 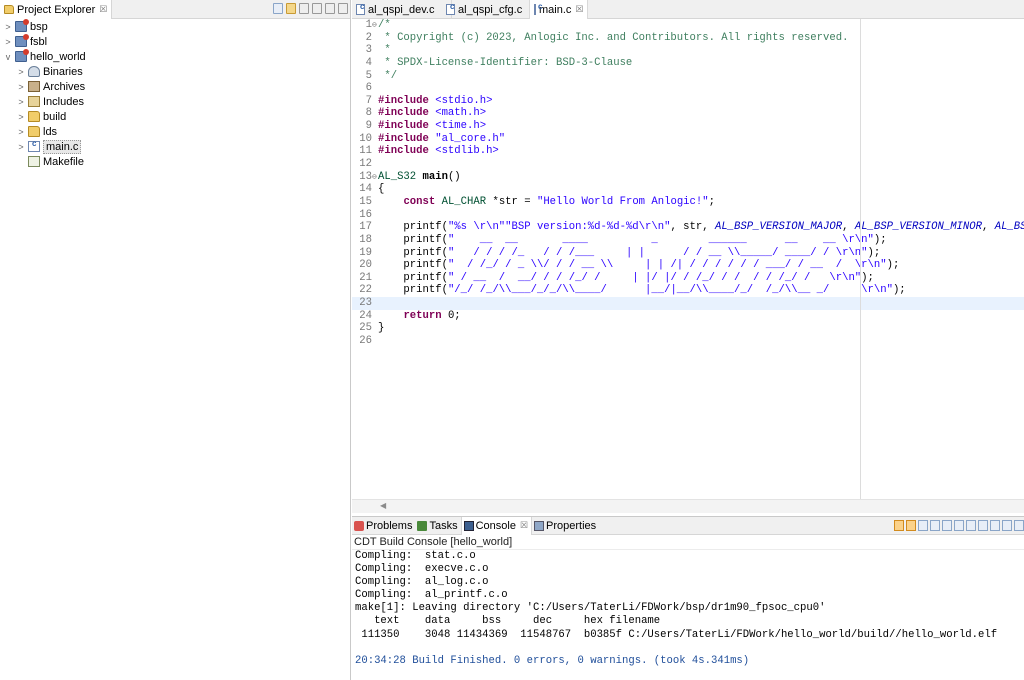 What do you see at coordinates (688, 189) in the screenshot?
I see `code-line: 14 {` at bounding box center [688, 189].